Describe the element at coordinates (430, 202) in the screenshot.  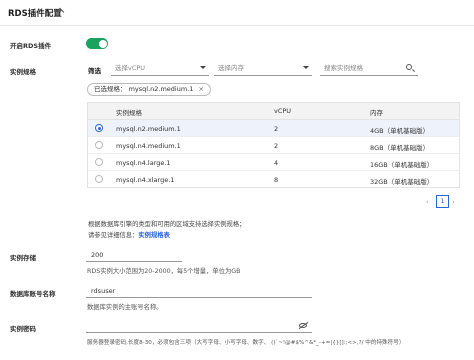
I see `prev-page-button: ‹` at that location.